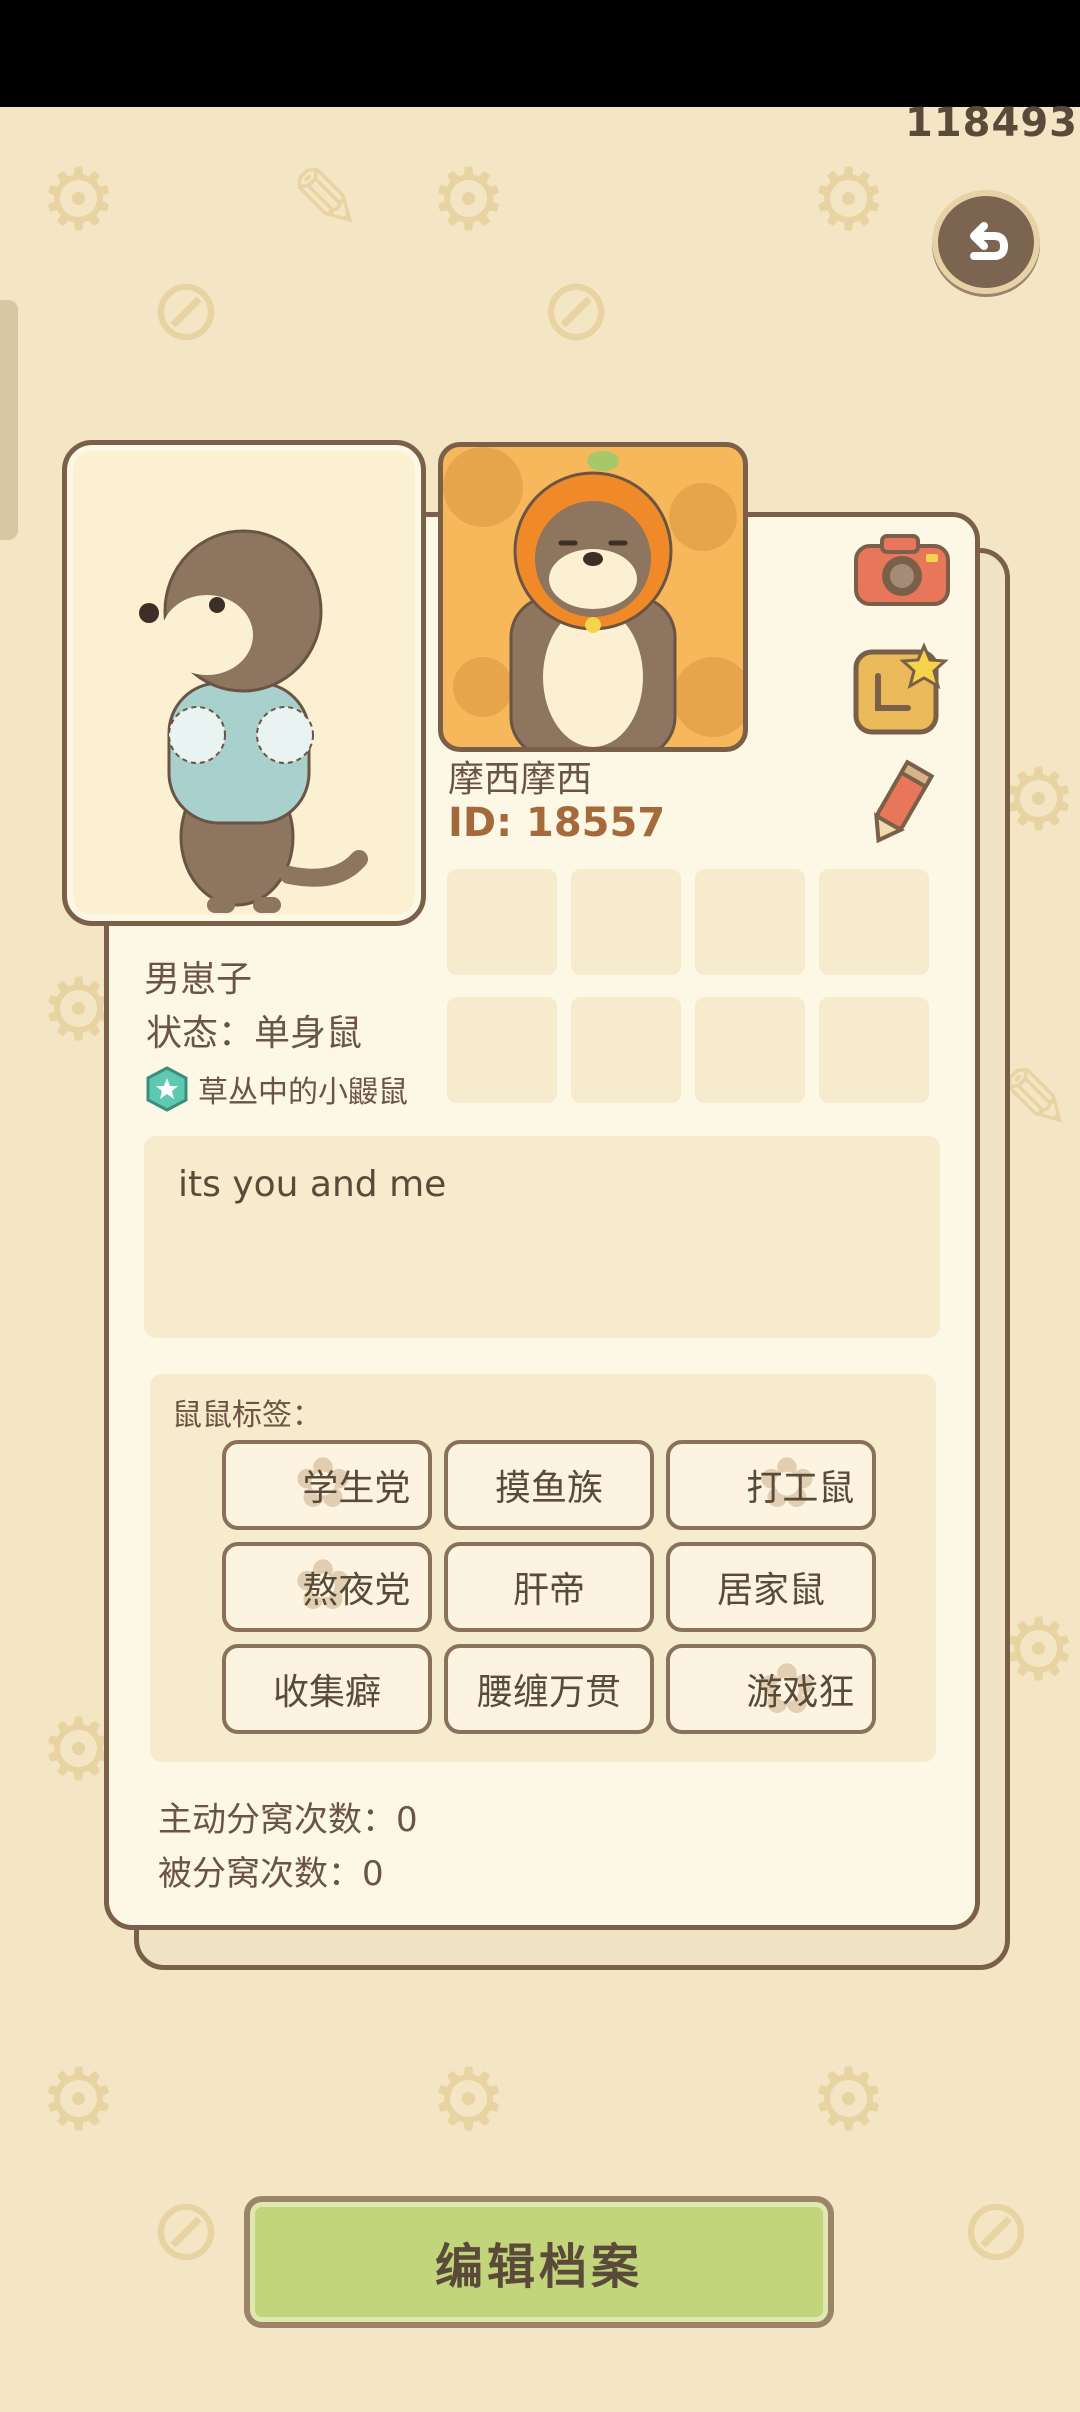  Describe the element at coordinates (247, 1415) in the screenshot. I see `tags-label: 鼠鼠标签：` at that location.